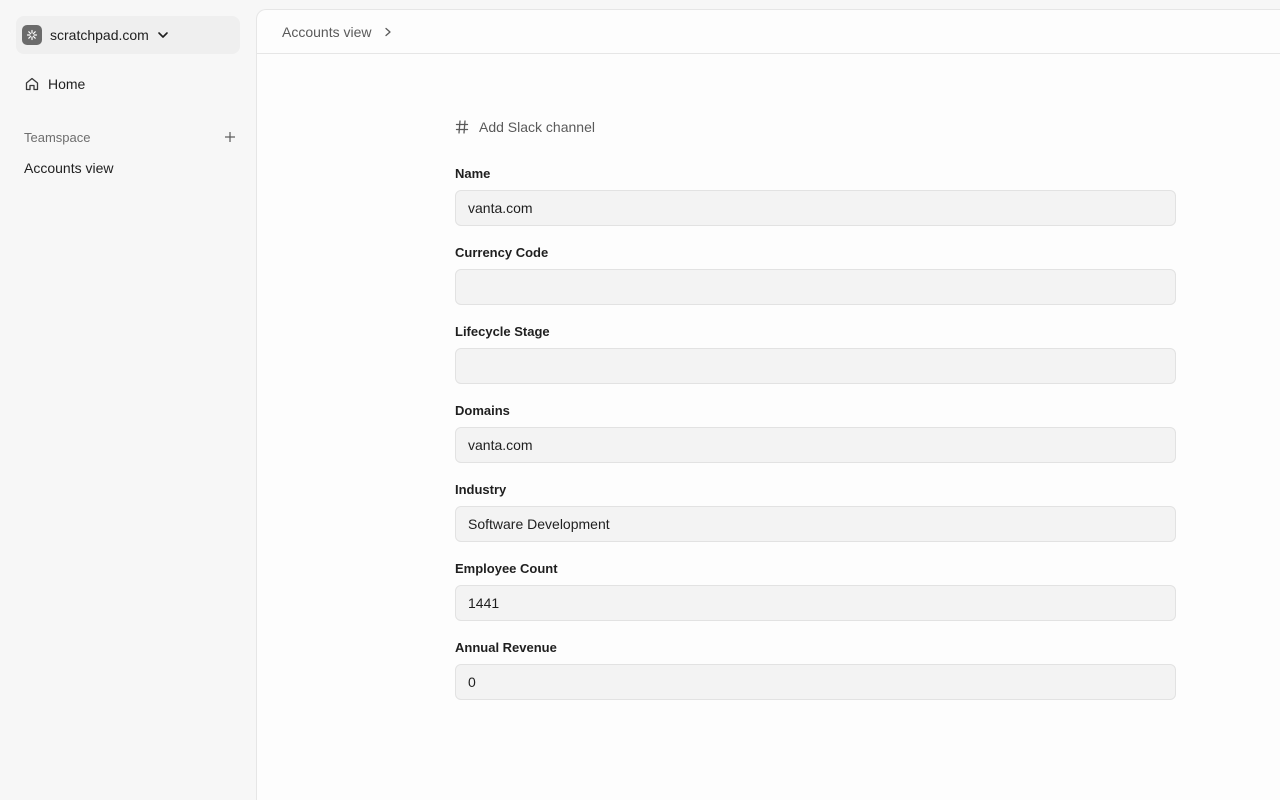 The width and height of the screenshot is (1280, 800). What do you see at coordinates (537, 127) in the screenshot?
I see `add-slack-channel-label: Add Slack channel` at bounding box center [537, 127].